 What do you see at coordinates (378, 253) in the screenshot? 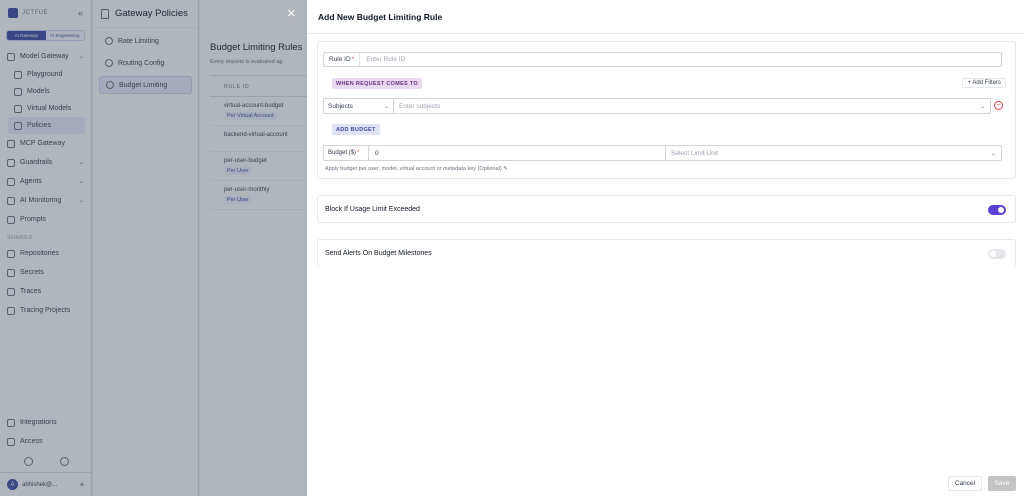
I see `send-alerts-label: Send Alerts On Budget Milestones` at bounding box center [378, 253].